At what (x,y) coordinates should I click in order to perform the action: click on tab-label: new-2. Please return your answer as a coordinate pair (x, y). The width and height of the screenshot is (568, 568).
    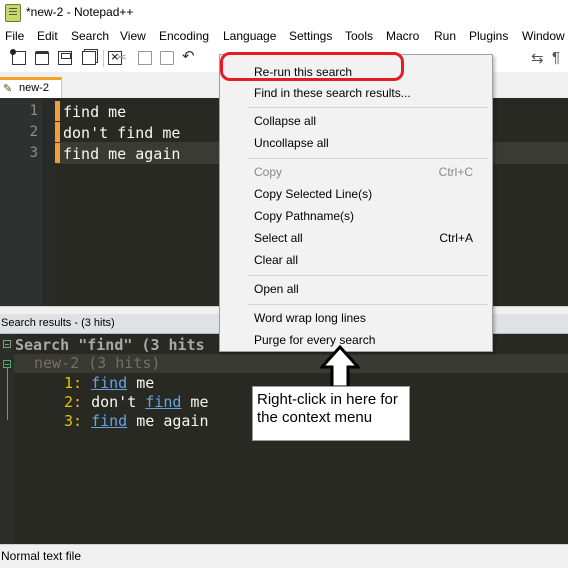
    Looking at the image, I should click on (34, 88).